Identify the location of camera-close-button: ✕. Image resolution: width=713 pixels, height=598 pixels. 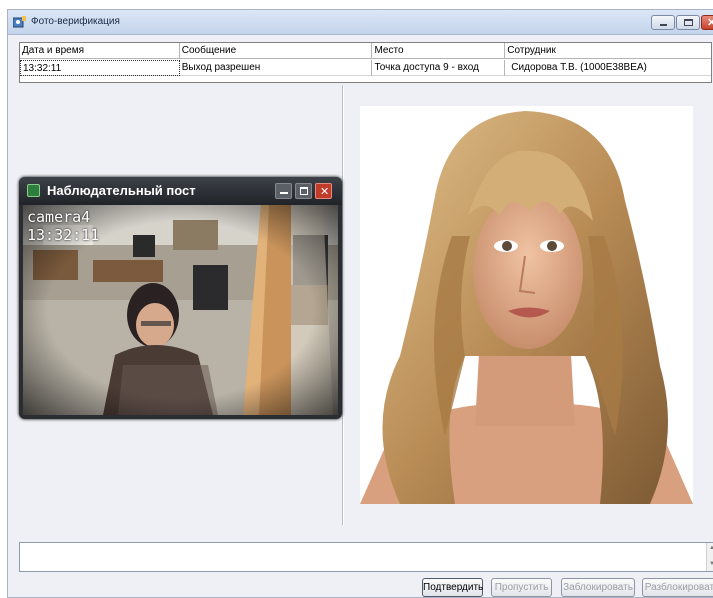
(323, 191).